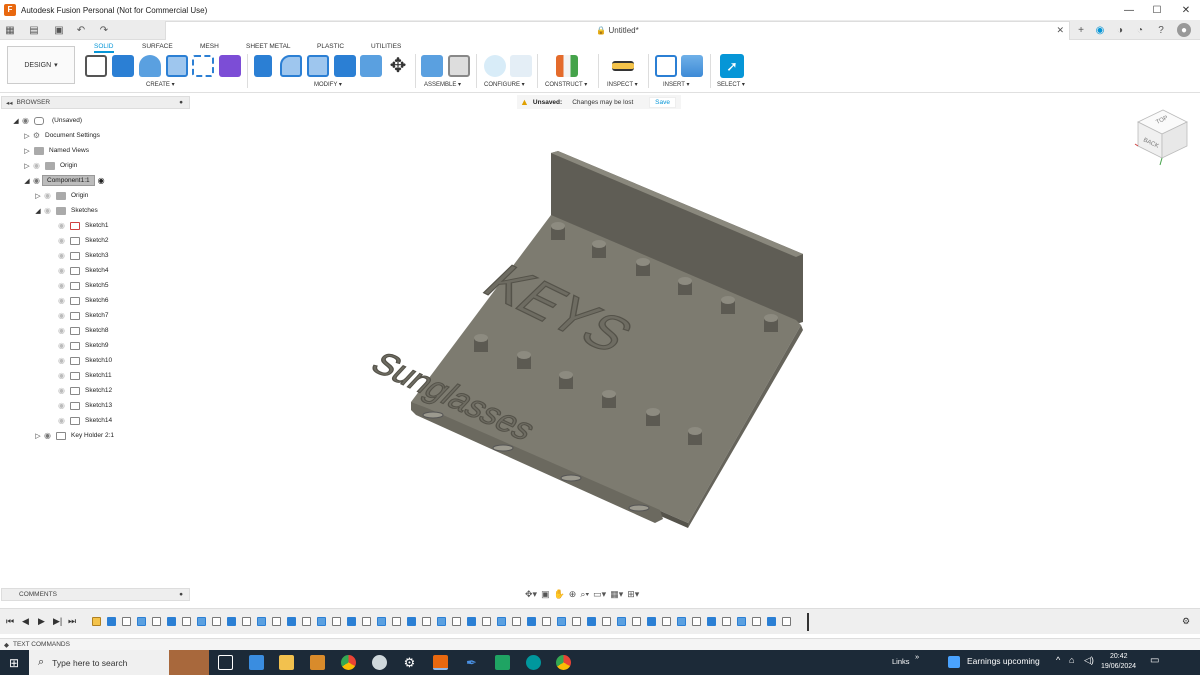  I want to click on fillet-icon, so click(291, 66).